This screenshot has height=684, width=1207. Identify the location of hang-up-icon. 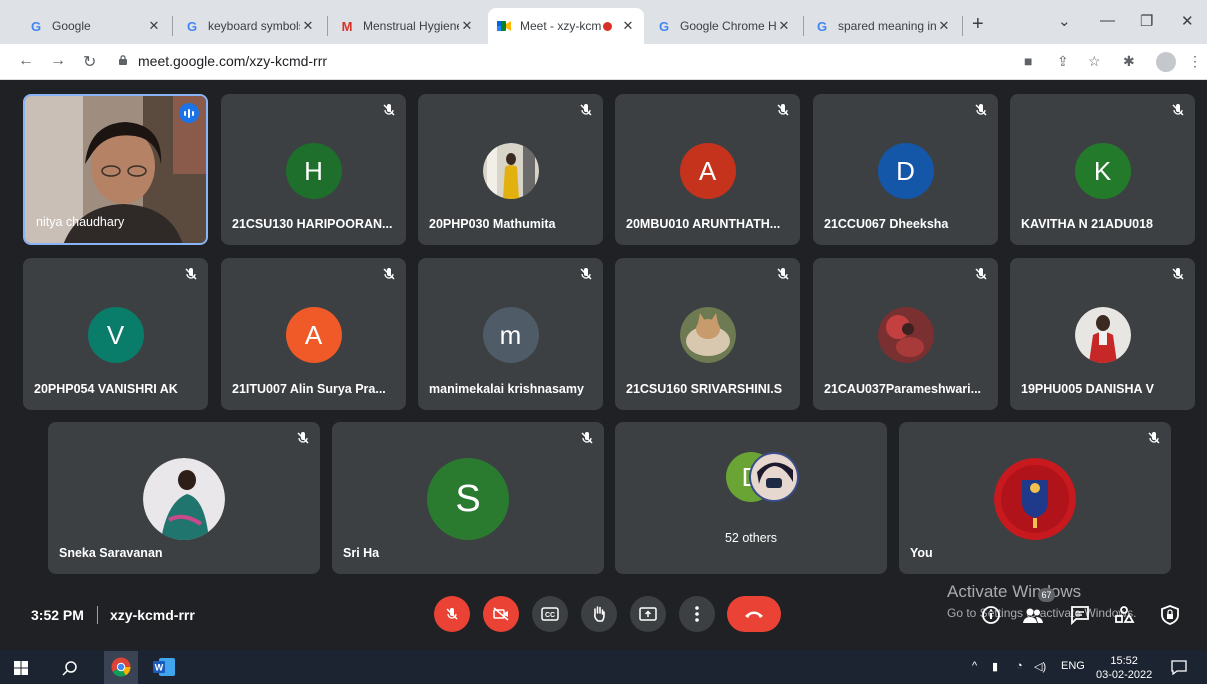
(754, 614).